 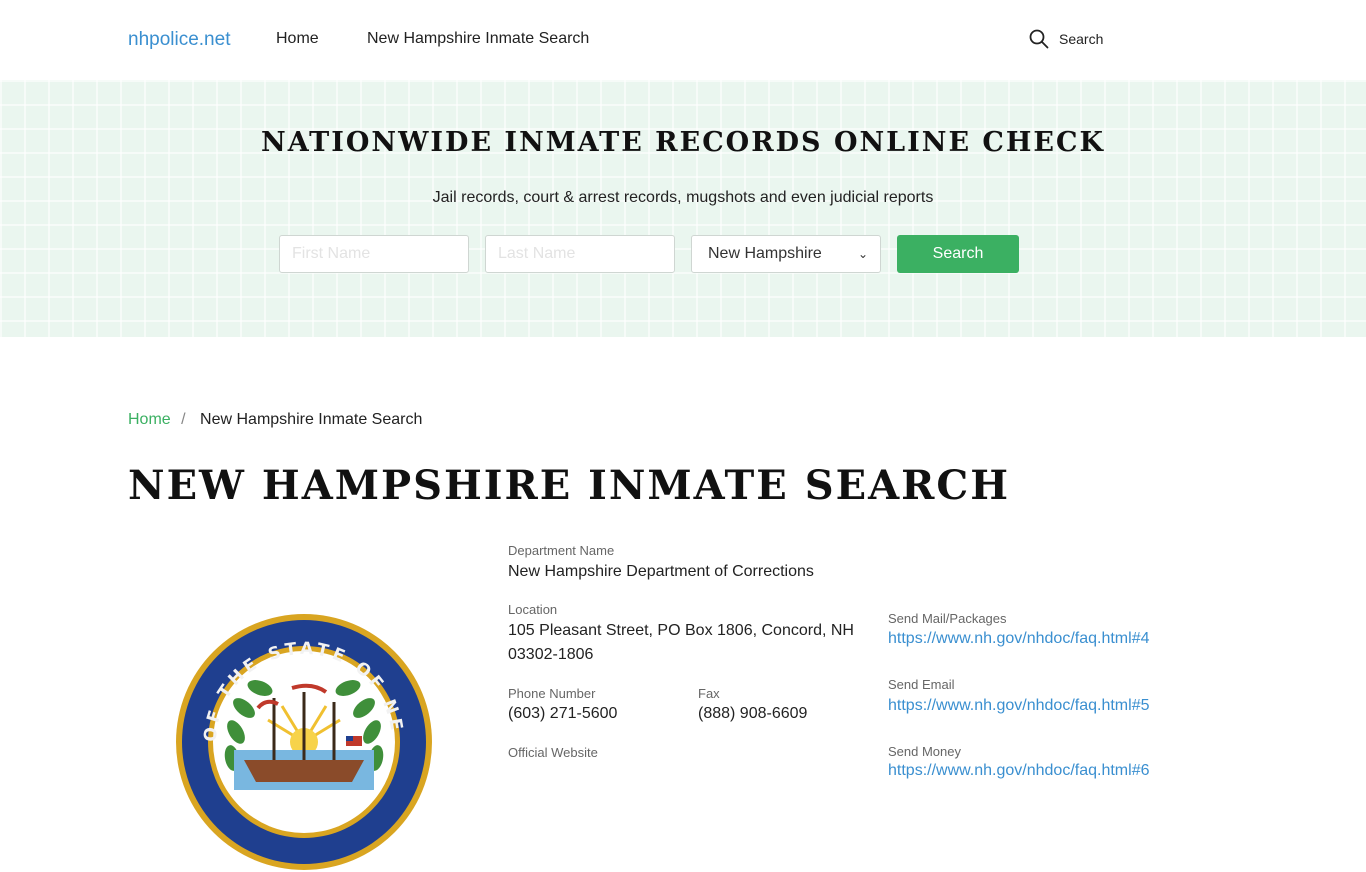 What do you see at coordinates (311, 419) in the screenshot?
I see `breadcrumb-current: New Hampshire Inmate Search` at bounding box center [311, 419].